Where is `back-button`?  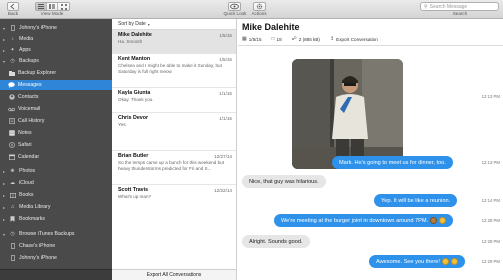 back-button is located at coordinates (13, 6).